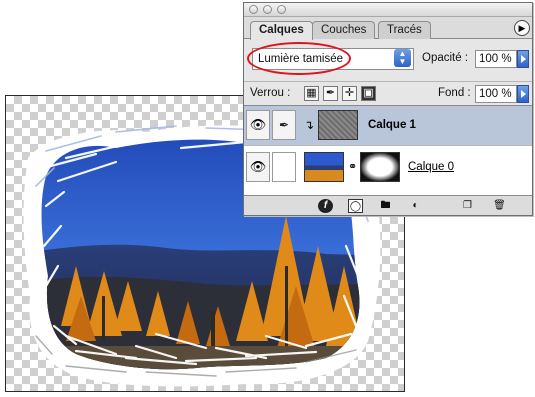  I want to click on lock-transparency-icon: ▦, so click(311, 93).